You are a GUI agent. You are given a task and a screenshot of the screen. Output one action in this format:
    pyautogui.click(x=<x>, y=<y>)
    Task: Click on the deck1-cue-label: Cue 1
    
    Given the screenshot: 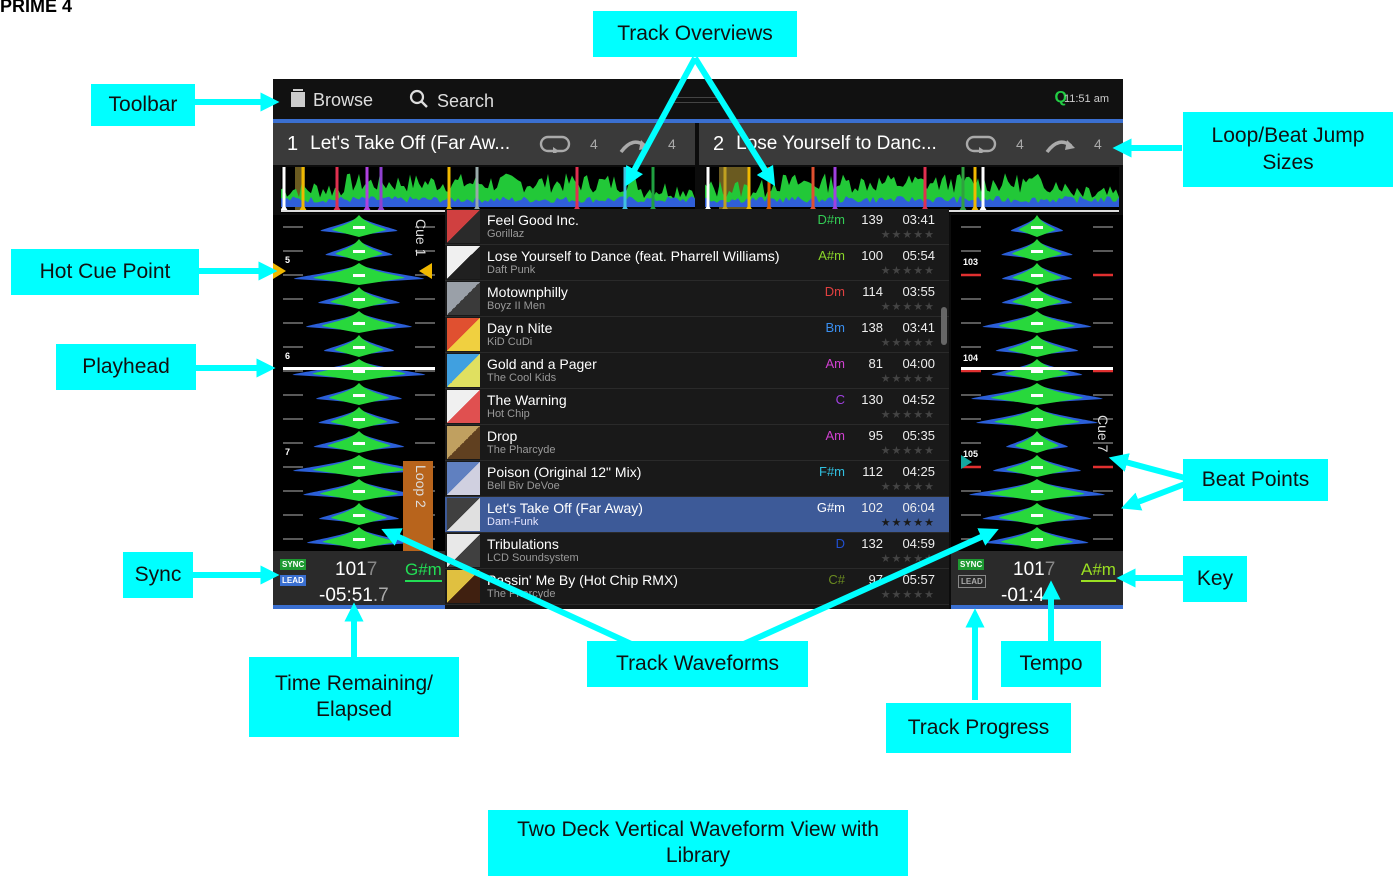 What is the action you would take?
    pyautogui.click(x=421, y=238)
    